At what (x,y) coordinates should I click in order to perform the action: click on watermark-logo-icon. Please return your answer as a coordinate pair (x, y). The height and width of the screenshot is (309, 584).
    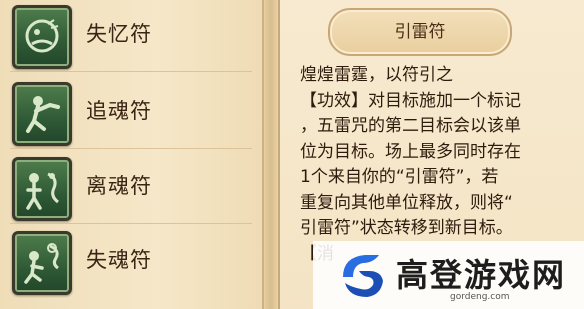
    Looking at the image, I should click on (361, 277).